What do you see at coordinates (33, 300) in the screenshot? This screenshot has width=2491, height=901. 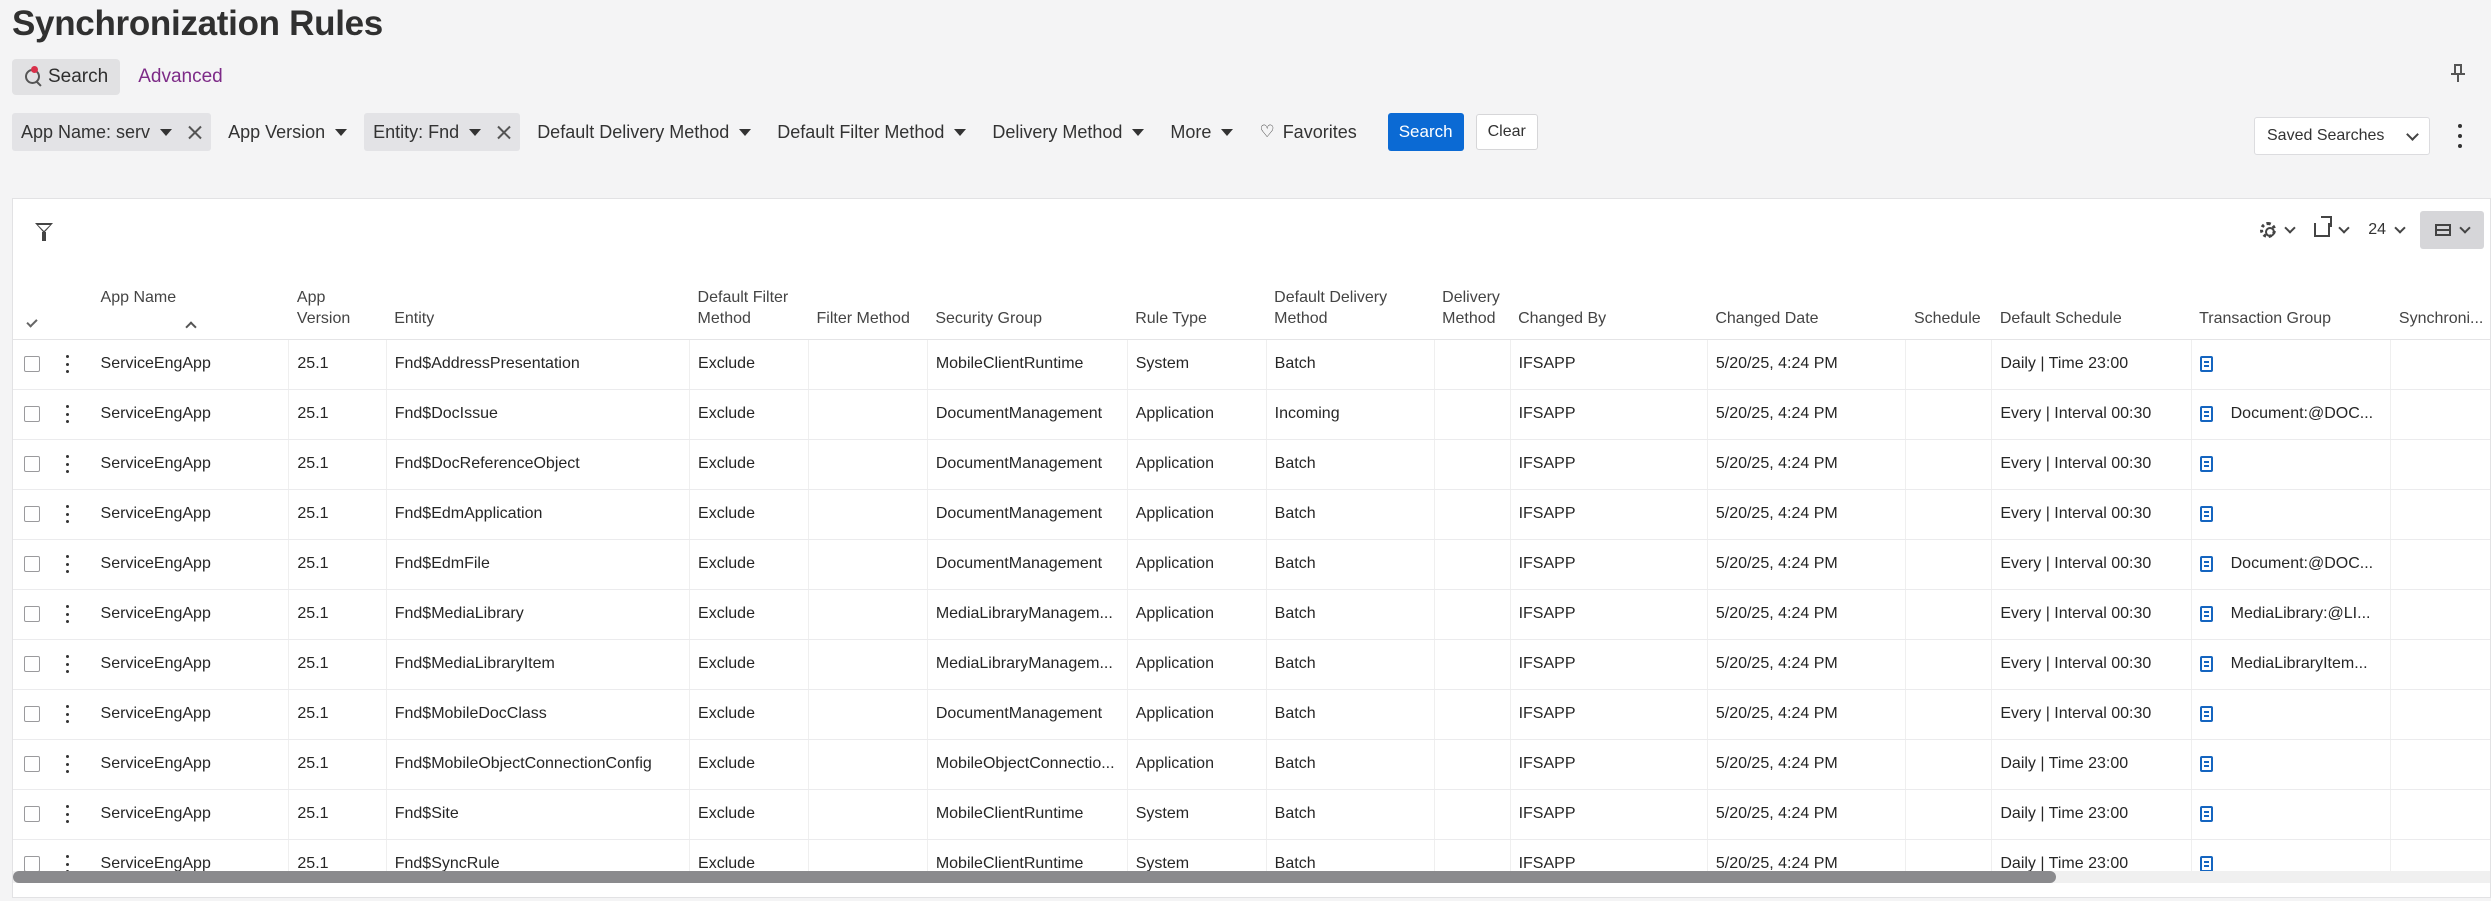 I see `select-all-header` at bounding box center [33, 300].